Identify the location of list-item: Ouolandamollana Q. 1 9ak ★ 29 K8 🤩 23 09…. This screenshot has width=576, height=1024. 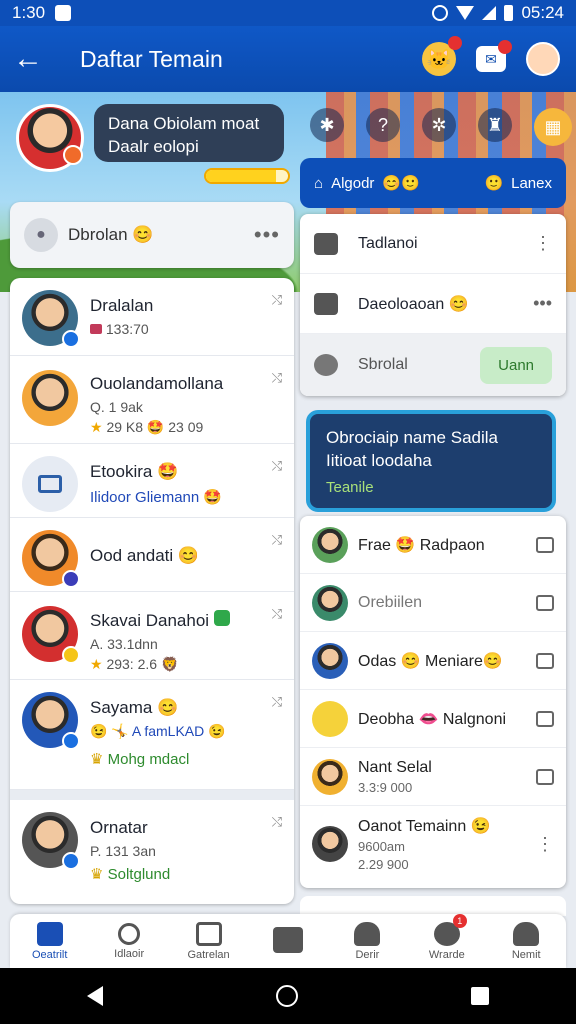
(152, 400).